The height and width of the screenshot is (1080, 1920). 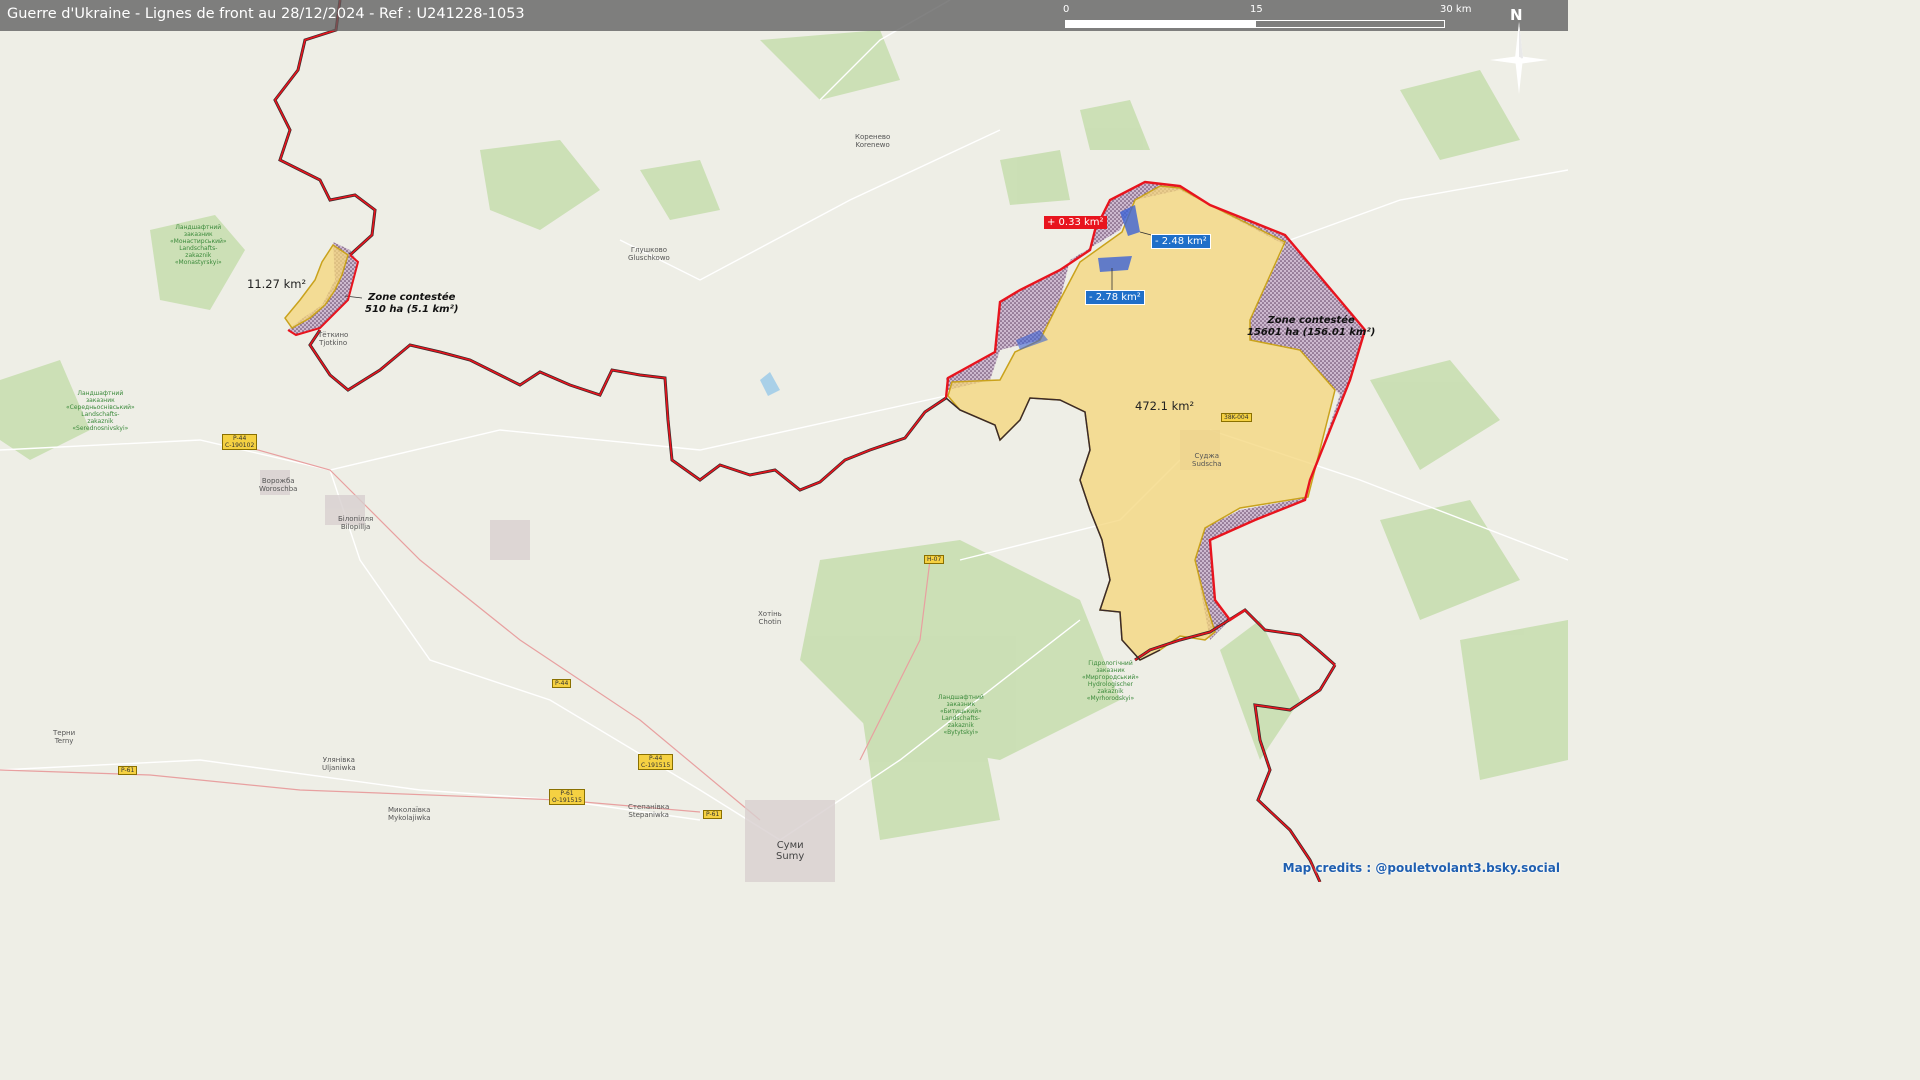 I want to click on road-shield-p44-c191515-l1: P-44, so click(x=655, y=758).